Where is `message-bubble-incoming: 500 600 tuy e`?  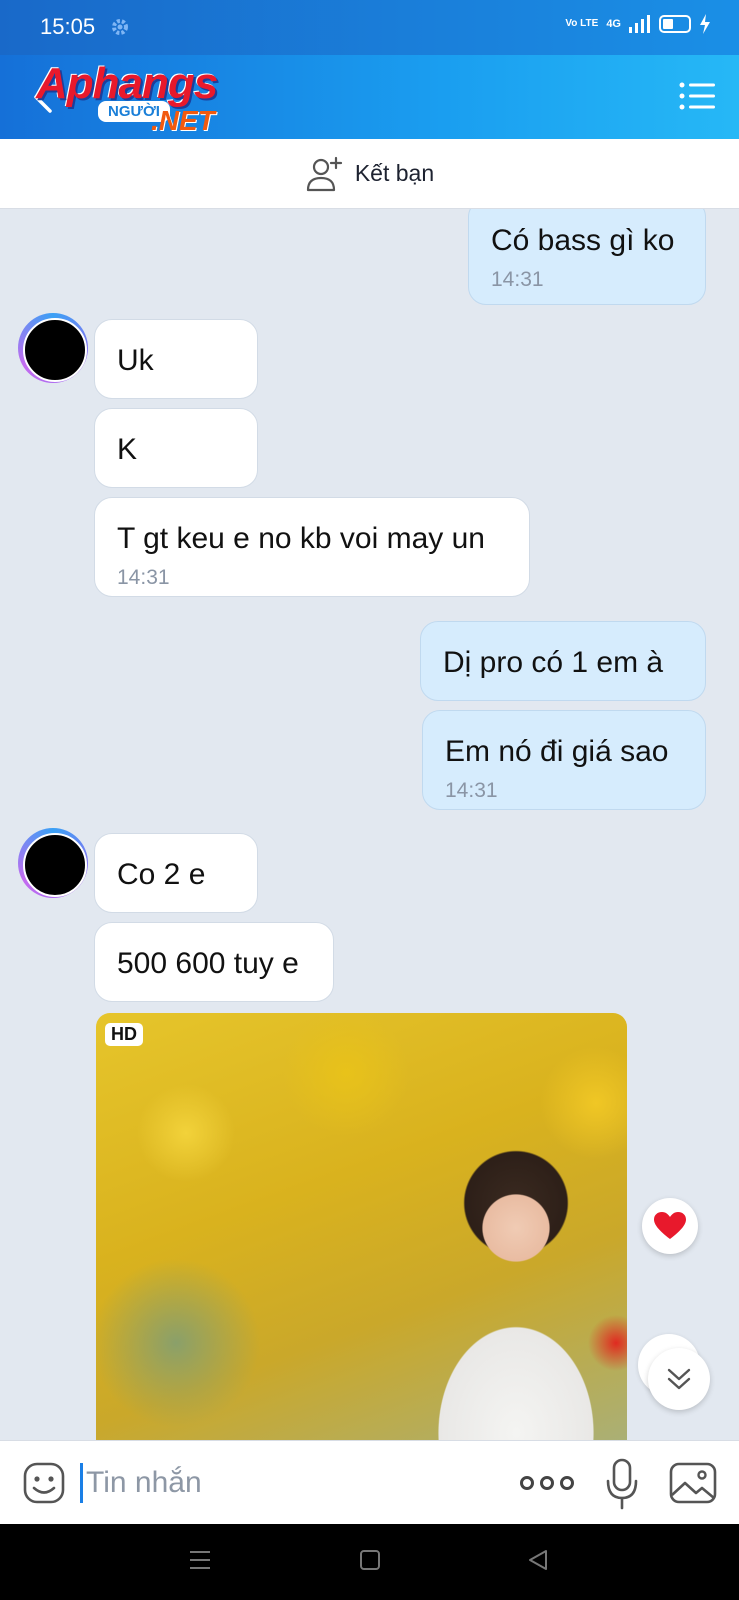
message-bubble-incoming: 500 600 tuy e is located at coordinates (214, 962).